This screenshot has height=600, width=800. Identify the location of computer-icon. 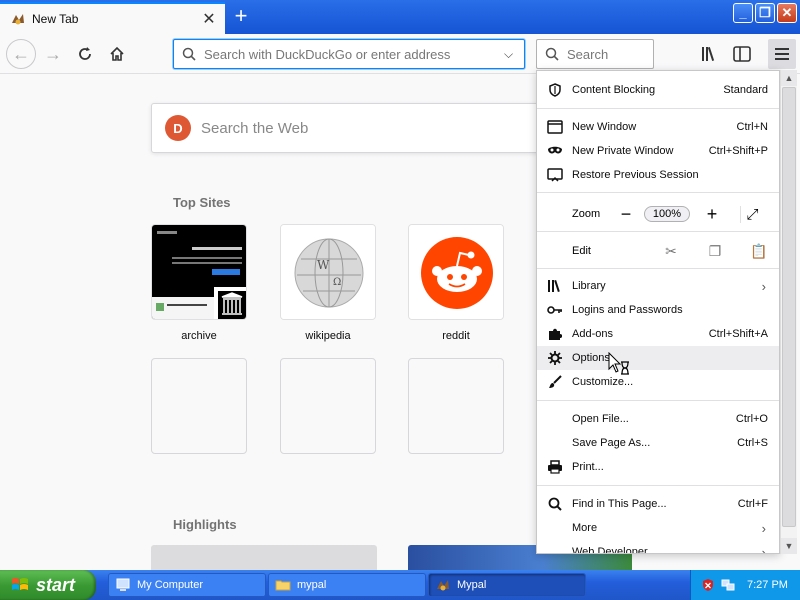
(123, 584).